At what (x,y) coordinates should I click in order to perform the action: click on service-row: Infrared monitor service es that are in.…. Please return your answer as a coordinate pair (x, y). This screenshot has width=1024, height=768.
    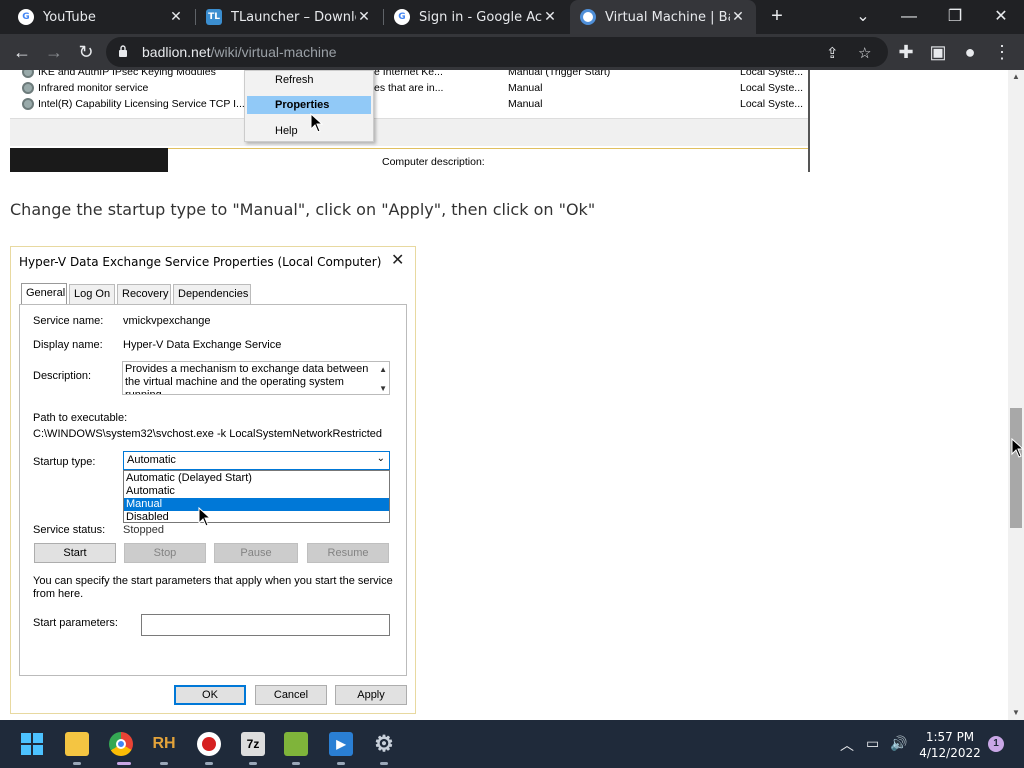
    Looking at the image, I should click on (409, 88).